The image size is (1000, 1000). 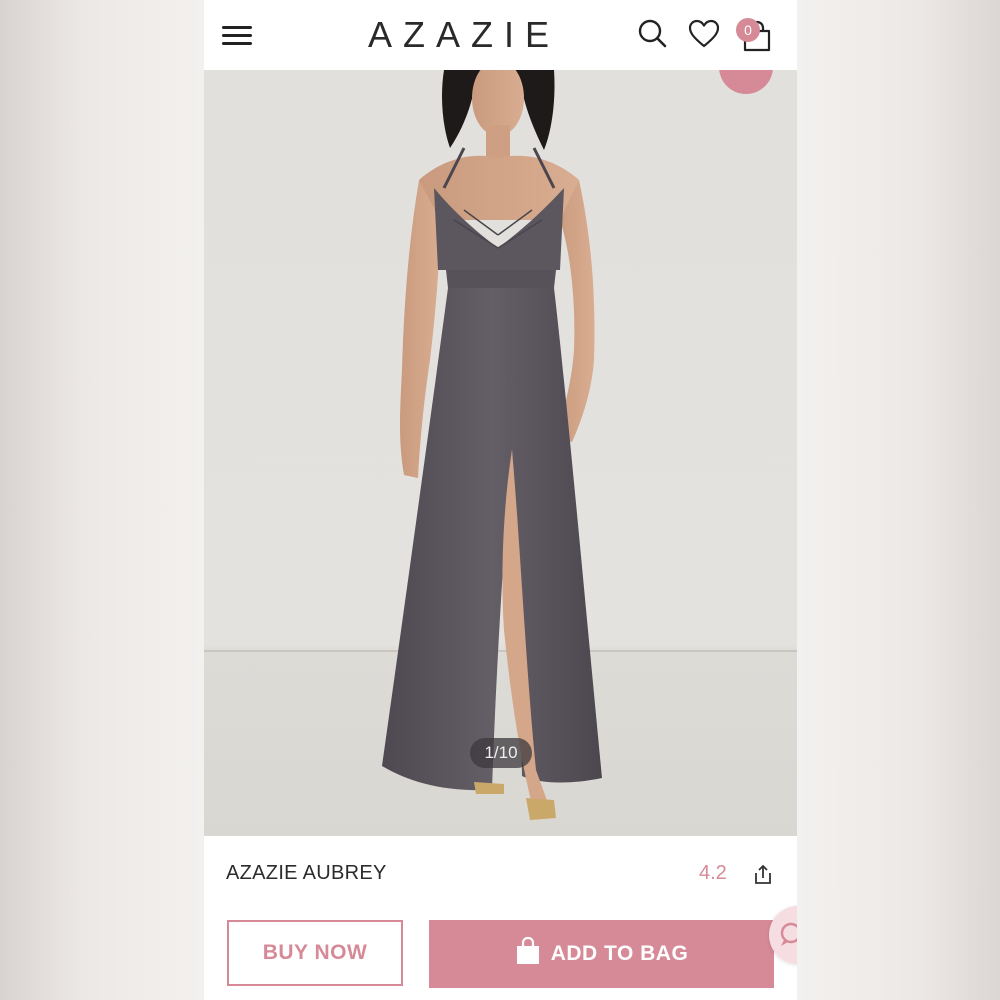 What do you see at coordinates (501, 753) in the screenshot?
I see `image-counter: 1/10` at bounding box center [501, 753].